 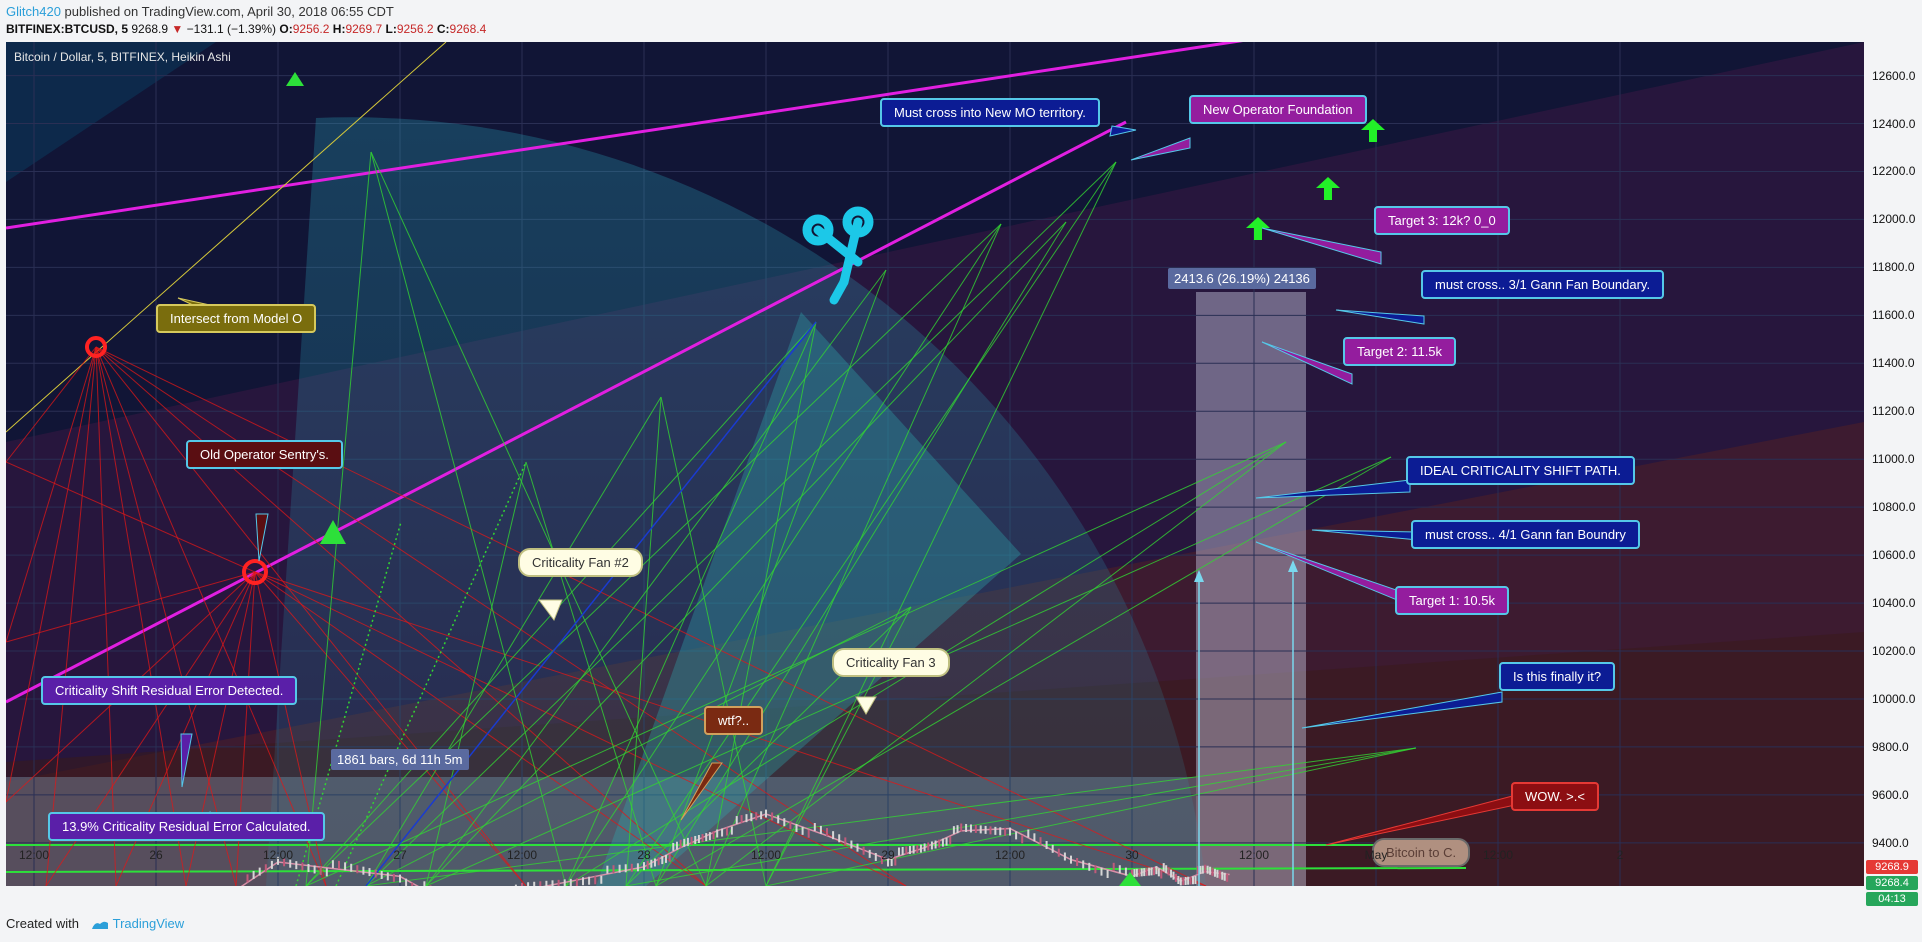 What do you see at coordinates (891, 662) in the screenshot?
I see `annotation-criticality-fan-3: Criticality Fan 3` at bounding box center [891, 662].